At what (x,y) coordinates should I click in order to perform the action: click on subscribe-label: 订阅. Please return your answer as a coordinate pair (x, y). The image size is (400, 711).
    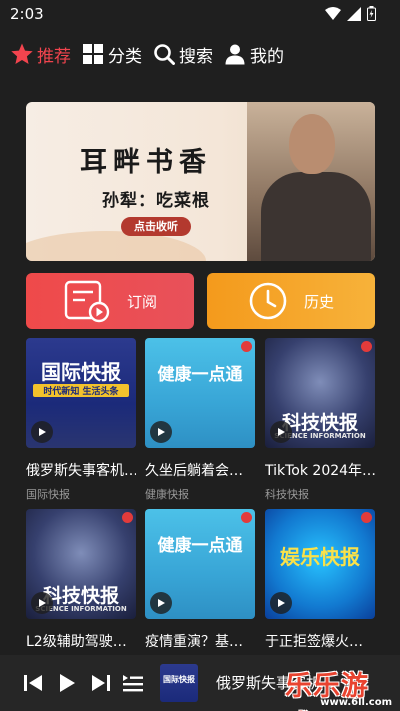
    Looking at the image, I should click on (141, 301).